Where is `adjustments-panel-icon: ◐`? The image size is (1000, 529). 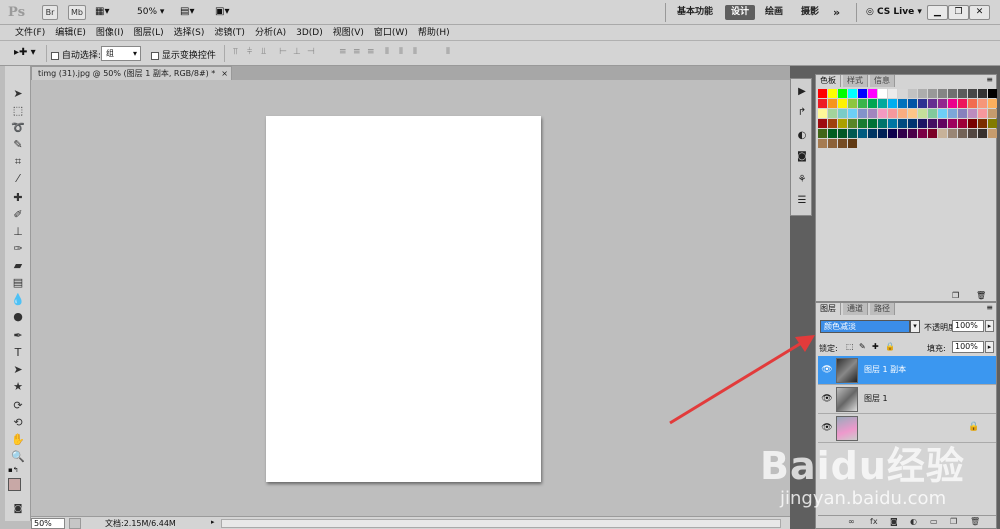
adjustments-panel-icon: ◐ is located at coordinates (802, 136).